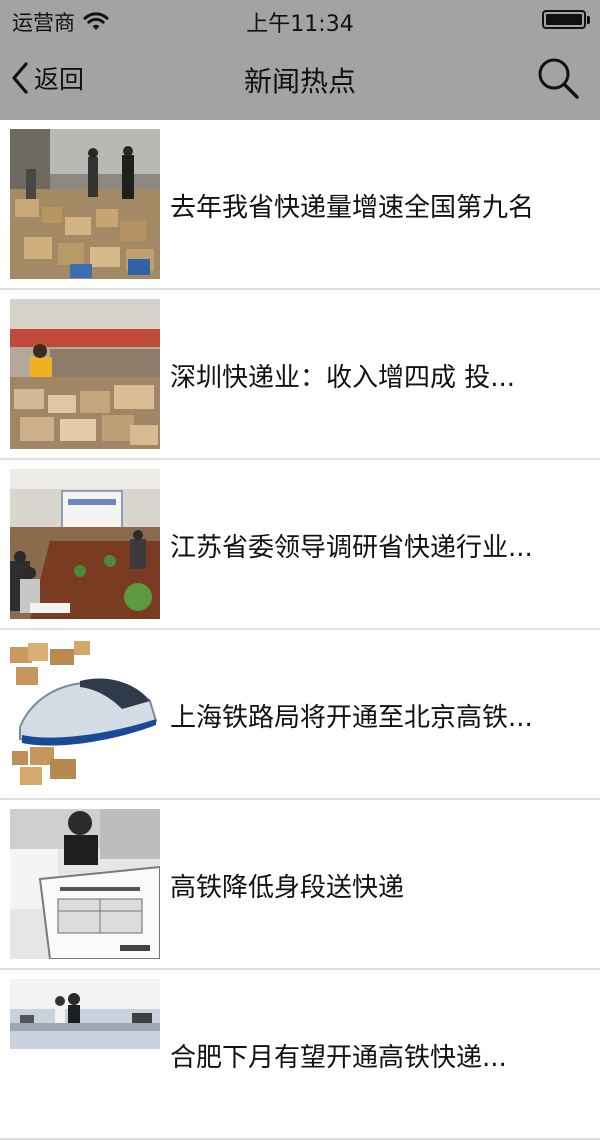 This screenshot has height=1140, width=600. I want to click on search-icon, so click(558, 78).